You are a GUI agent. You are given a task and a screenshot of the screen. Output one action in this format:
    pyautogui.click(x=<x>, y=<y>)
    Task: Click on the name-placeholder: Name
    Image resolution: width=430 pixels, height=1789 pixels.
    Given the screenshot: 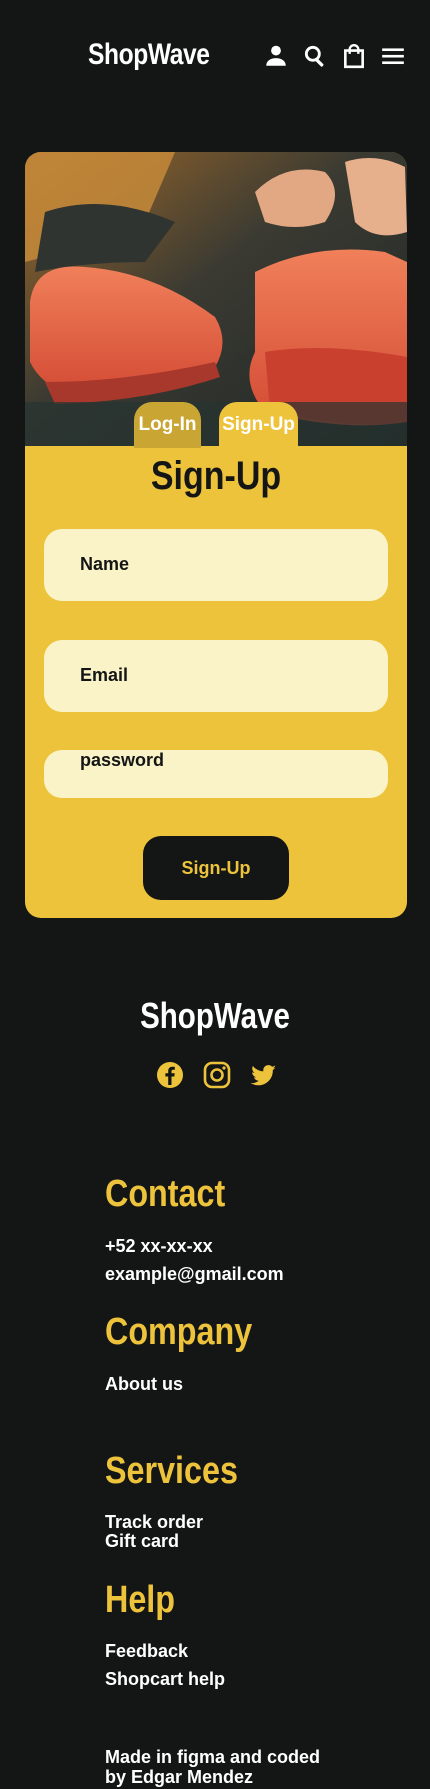 What is the action you would take?
    pyautogui.click(x=105, y=564)
    